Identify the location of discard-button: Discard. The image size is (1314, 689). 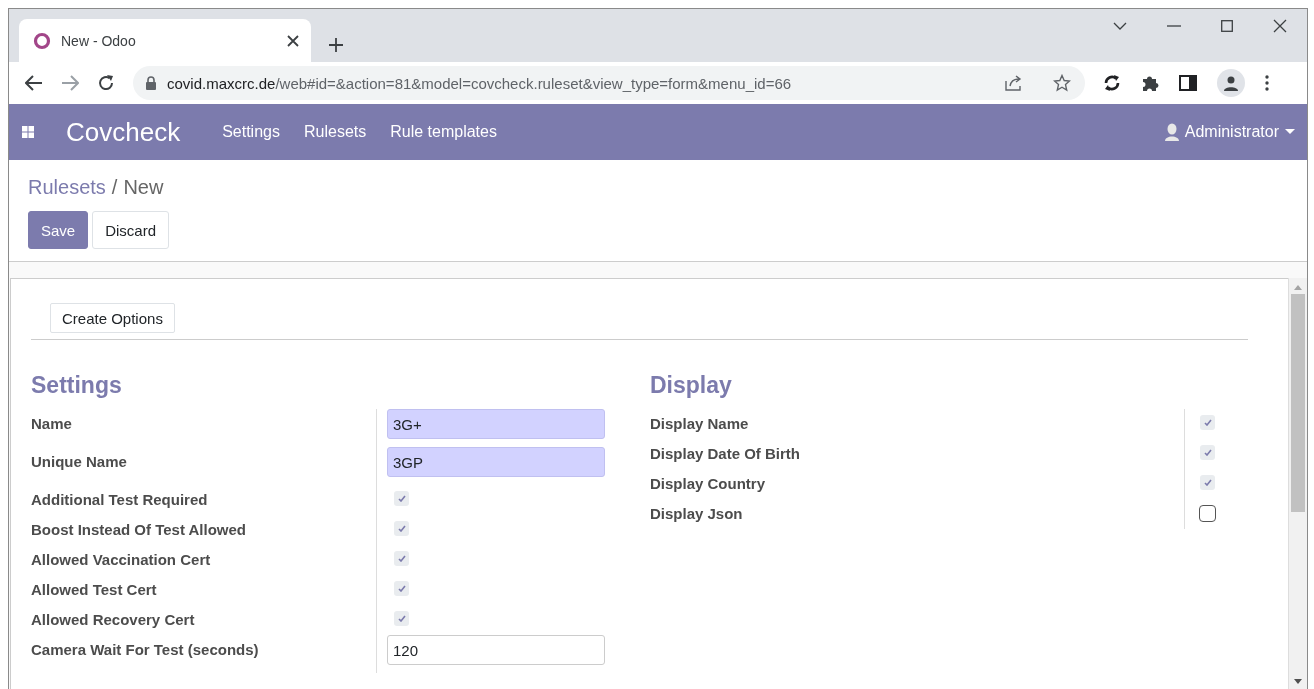
(131, 230).